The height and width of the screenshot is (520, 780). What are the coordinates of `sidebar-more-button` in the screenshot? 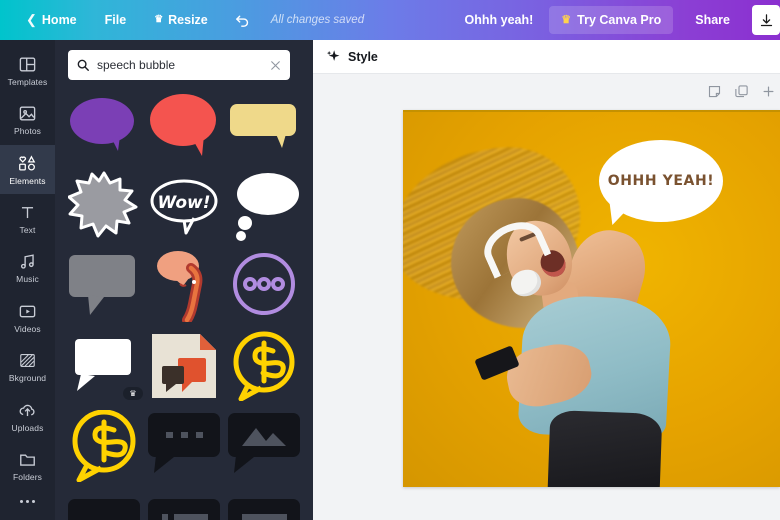 It's located at (27, 501).